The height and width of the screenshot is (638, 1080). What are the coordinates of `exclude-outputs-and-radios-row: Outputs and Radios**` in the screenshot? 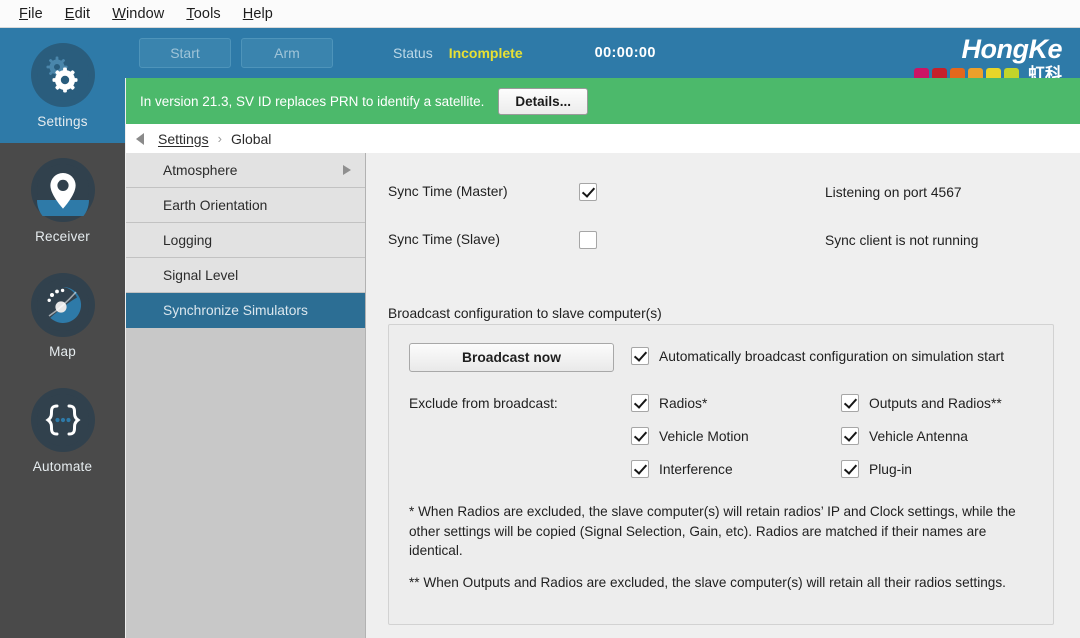 It's located at (921, 403).